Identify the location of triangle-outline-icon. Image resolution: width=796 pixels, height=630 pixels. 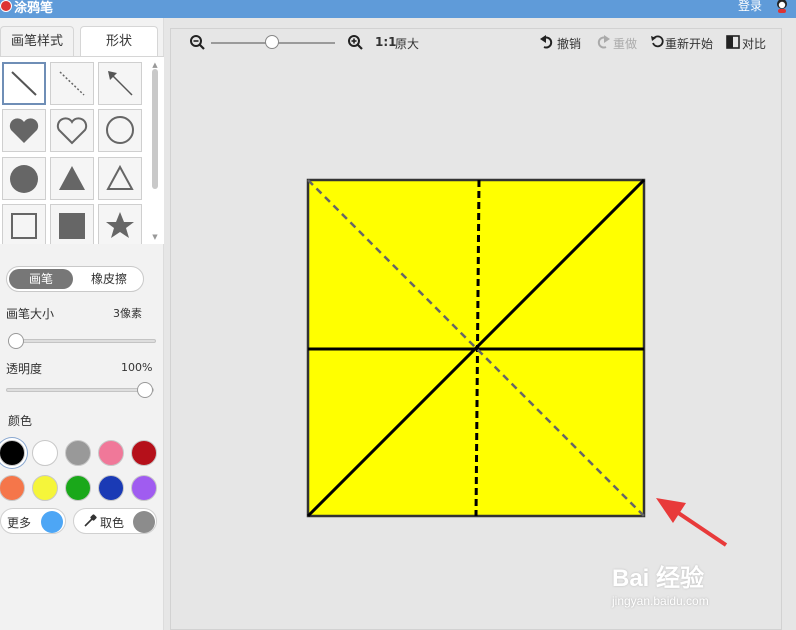
(120, 177).